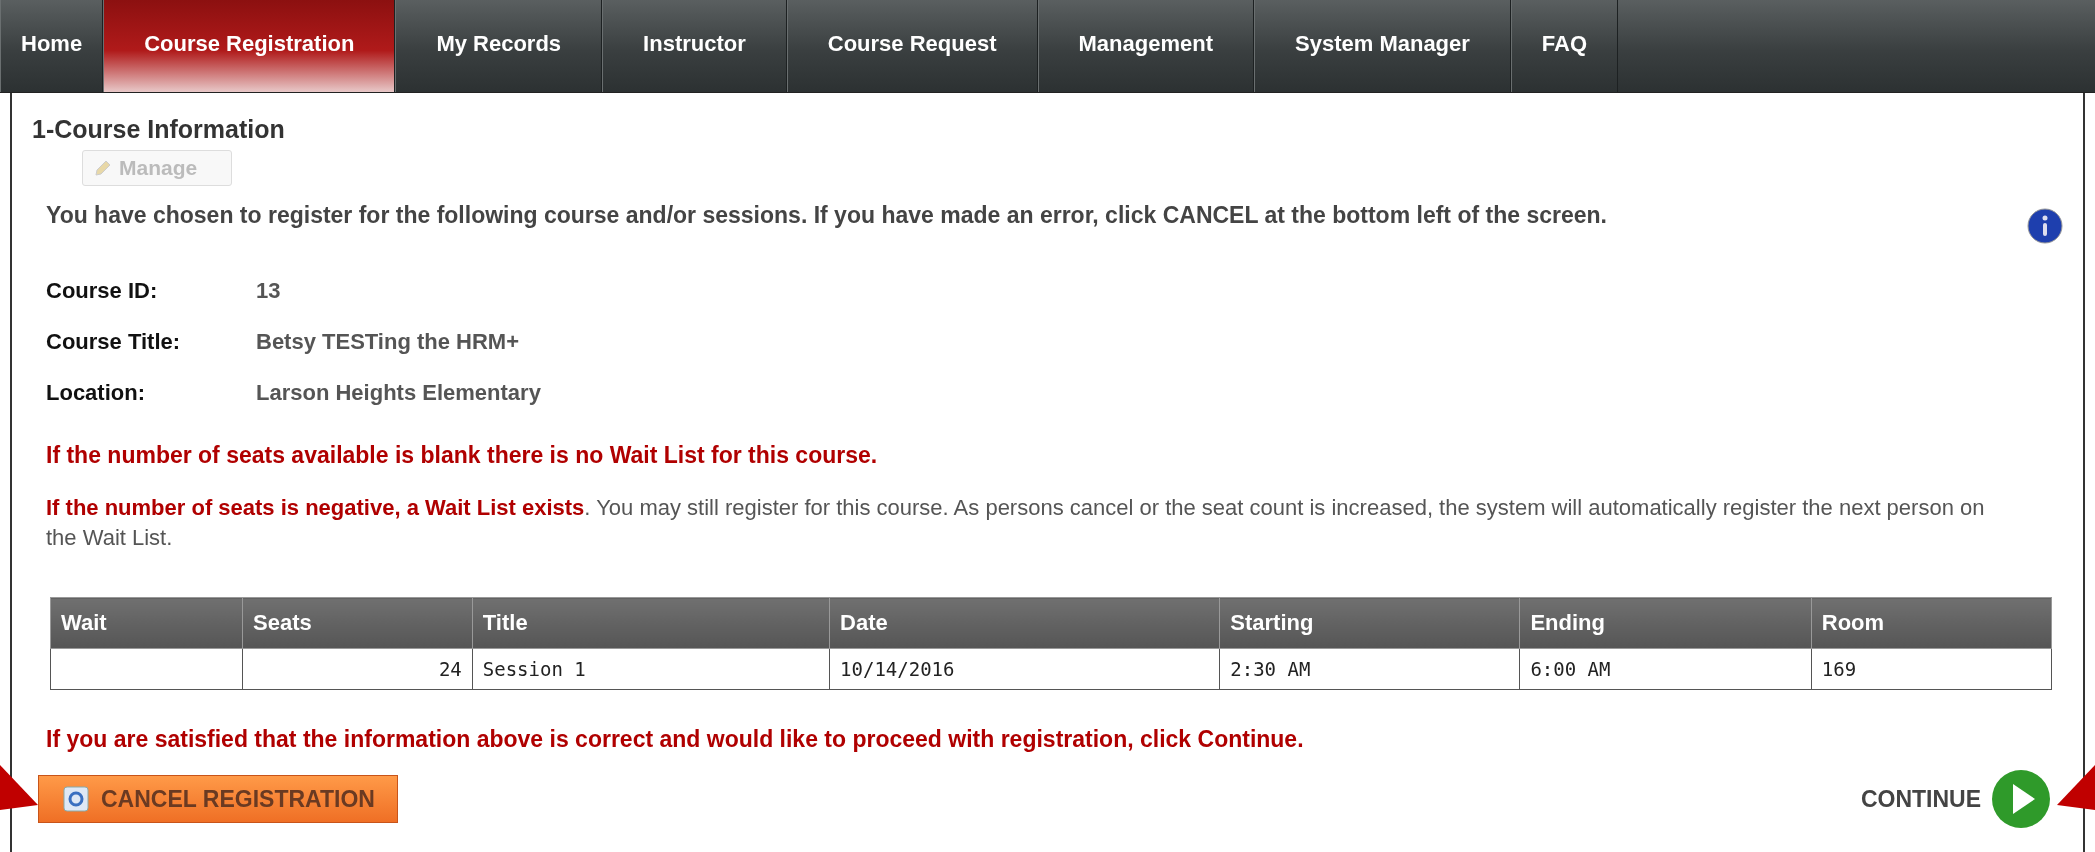  Describe the element at coordinates (1145, 46) in the screenshot. I see `nav-tab: Management` at that location.